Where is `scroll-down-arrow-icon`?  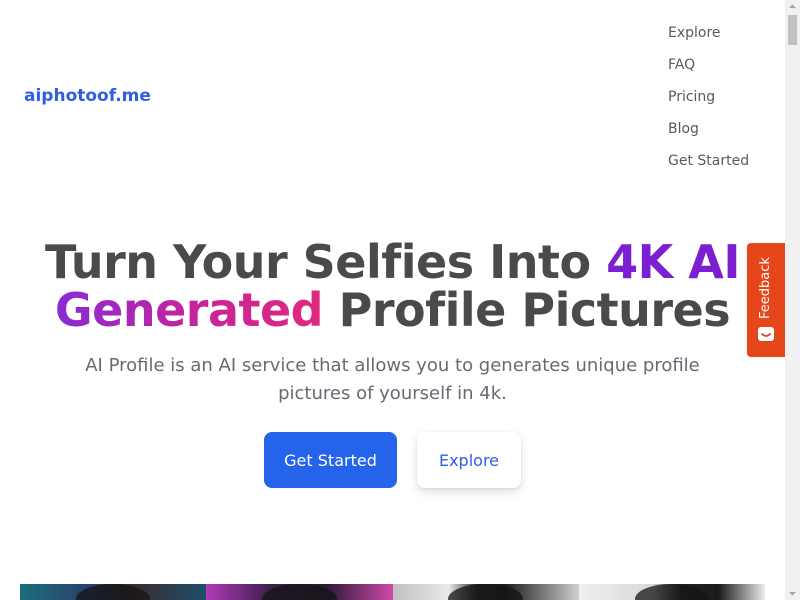
scroll-down-arrow-icon is located at coordinates (792, 593).